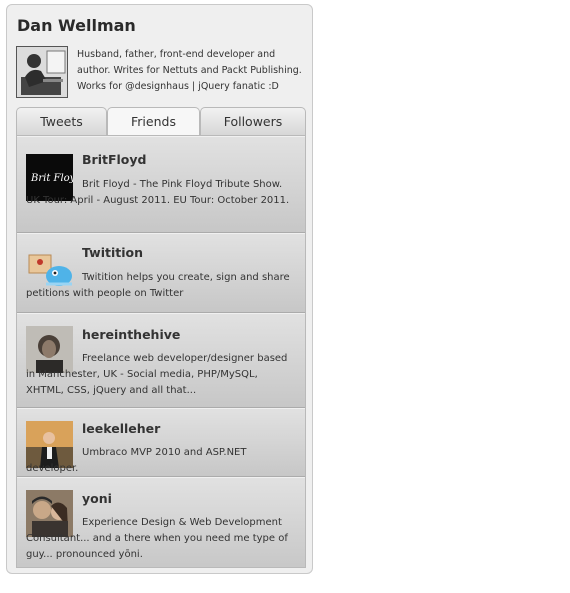 The height and width of the screenshot is (593, 570). Describe the element at coordinates (136, 460) in the screenshot. I see `friend-description: Umbraco MVP 2010 and ASP.NET developer.` at that location.